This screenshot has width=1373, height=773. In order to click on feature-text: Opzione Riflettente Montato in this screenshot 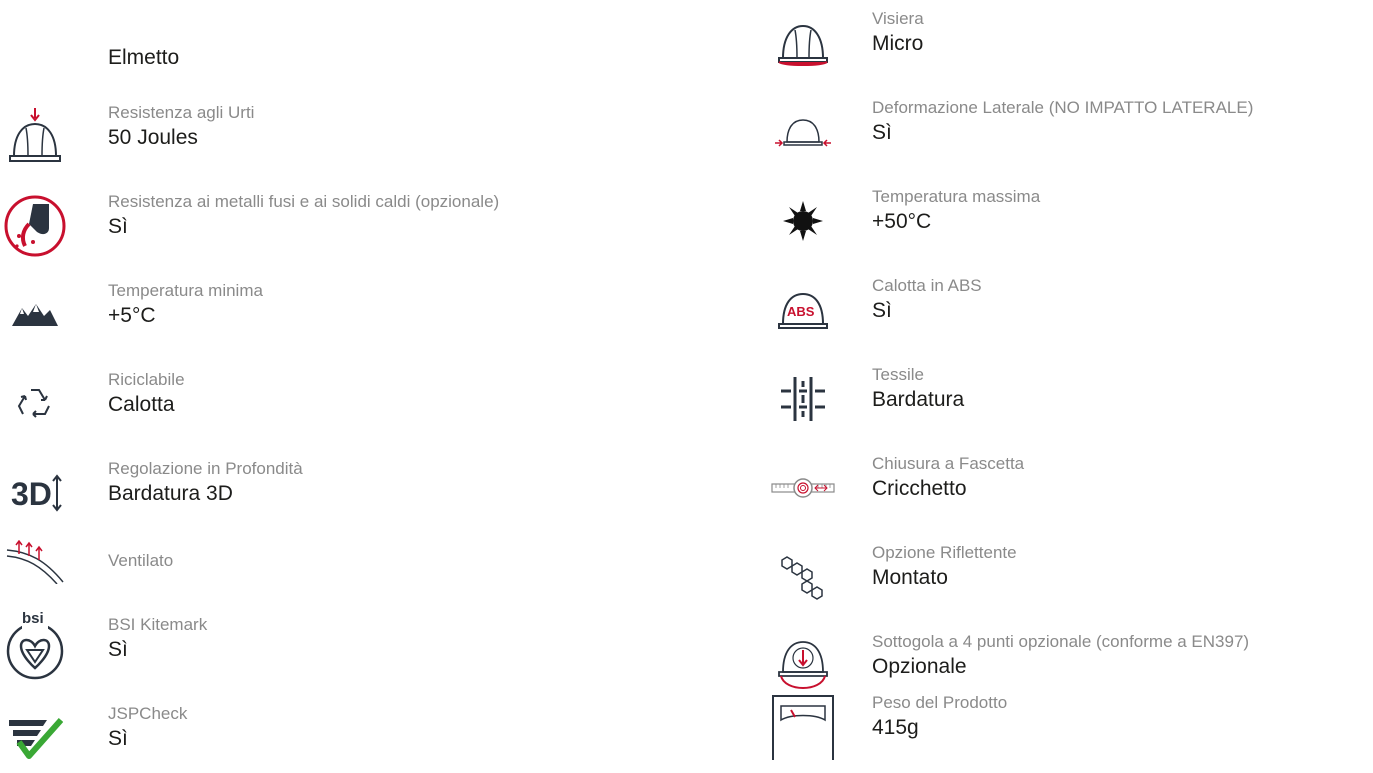, I will do `click(944, 567)`.